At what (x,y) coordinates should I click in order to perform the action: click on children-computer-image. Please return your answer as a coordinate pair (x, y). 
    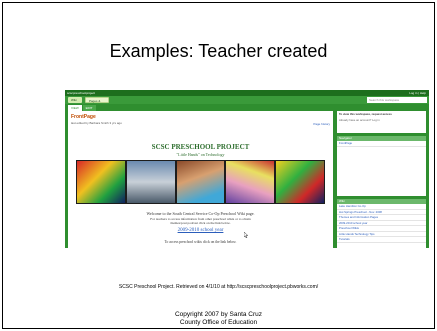
    Looking at the image, I should click on (200, 182).